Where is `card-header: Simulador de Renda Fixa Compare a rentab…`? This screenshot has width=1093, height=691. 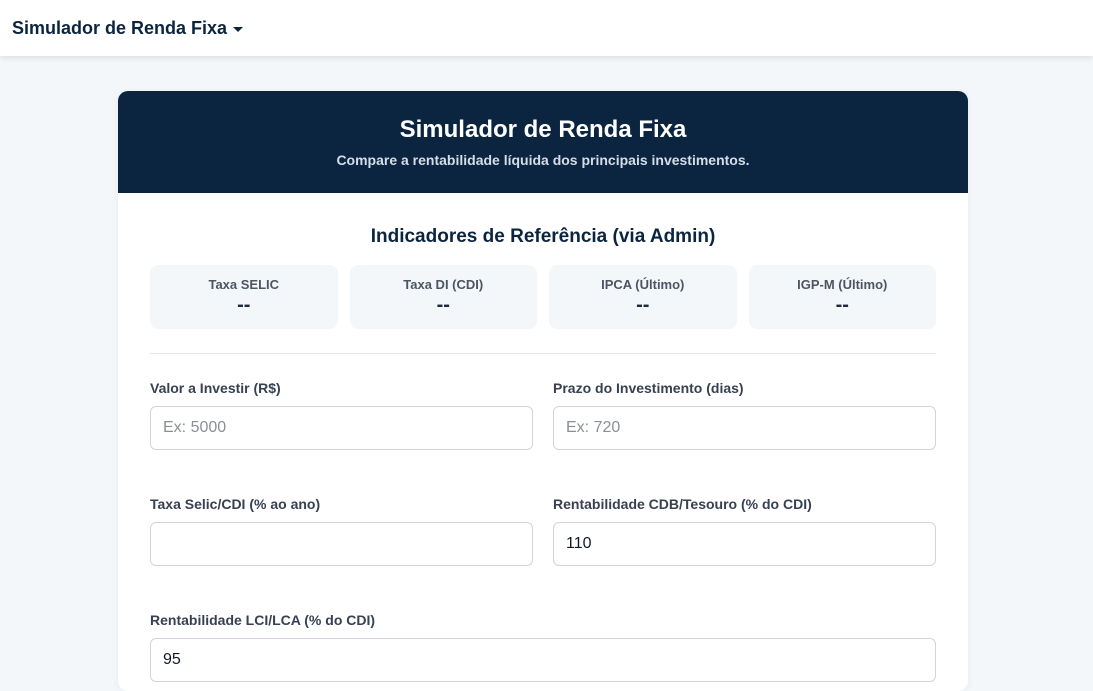 card-header: Simulador de Renda Fixa Compare a rentab… is located at coordinates (543, 142).